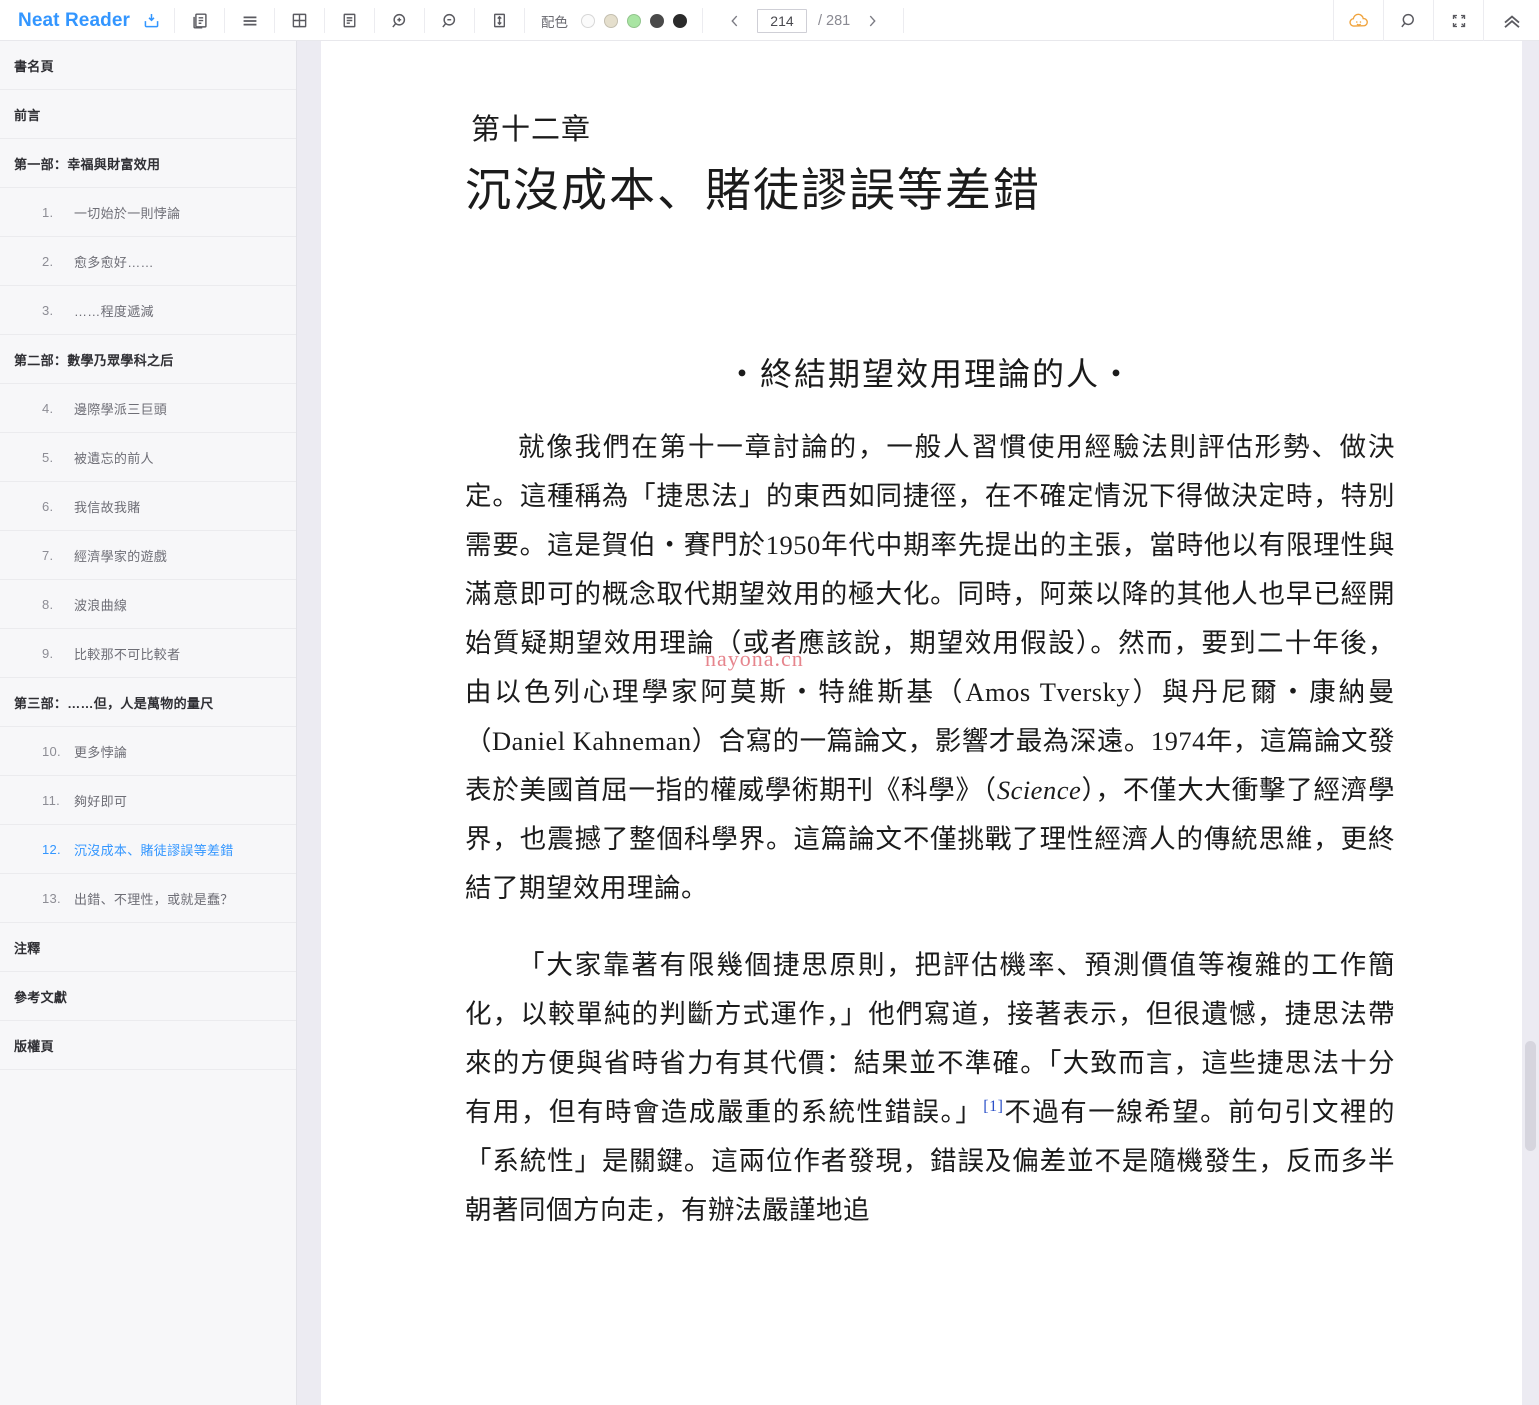 The image size is (1539, 1405). What do you see at coordinates (121, 409) in the screenshot?
I see `toc-item-label: 邊際學派三巨頭` at bounding box center [121, 409].